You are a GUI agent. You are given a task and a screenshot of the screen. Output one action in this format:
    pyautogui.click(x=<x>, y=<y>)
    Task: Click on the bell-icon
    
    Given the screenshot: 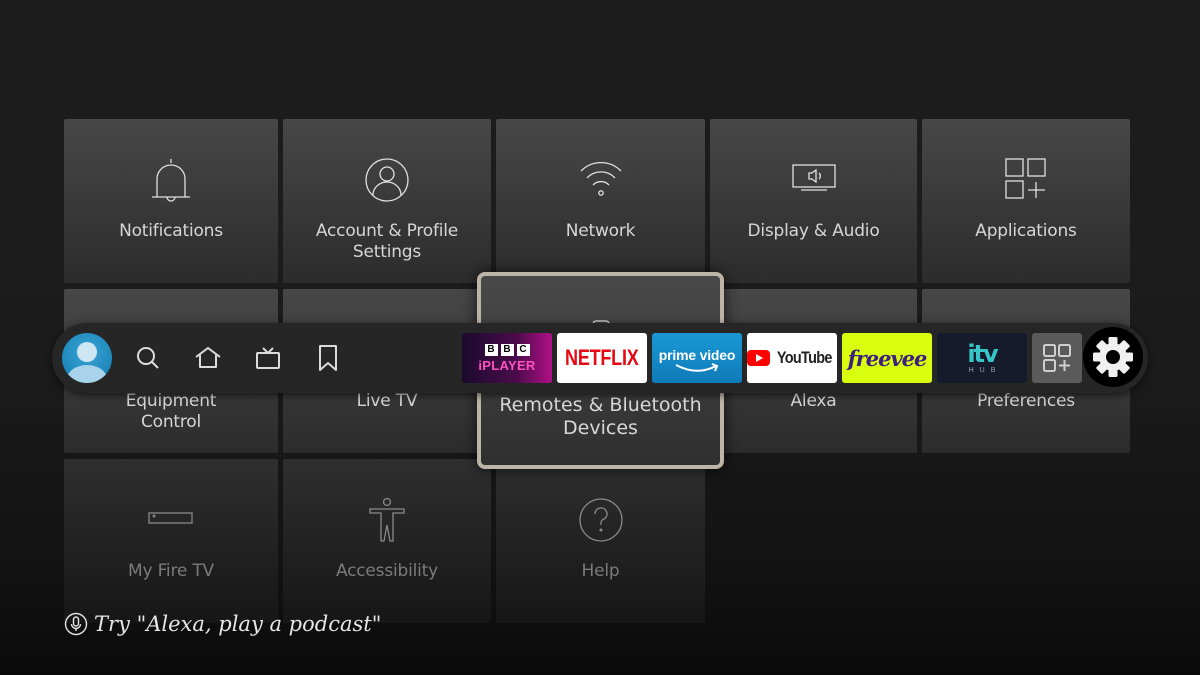 What is the action you would take?
    pyautogui.click(x=171, y=182)
    